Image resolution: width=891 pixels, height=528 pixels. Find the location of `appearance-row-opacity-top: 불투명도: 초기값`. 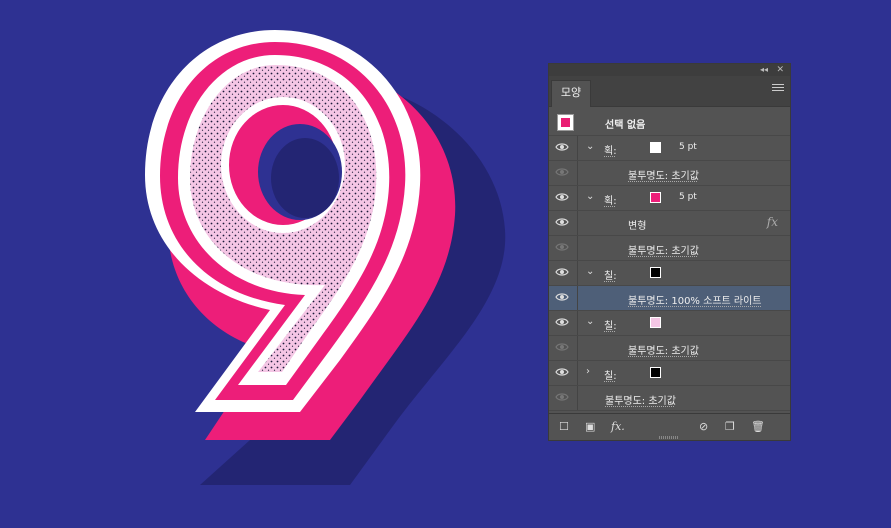

appearance-row-opacity-top: 불투명도: 초기값 is located at coordinates (669, 398).